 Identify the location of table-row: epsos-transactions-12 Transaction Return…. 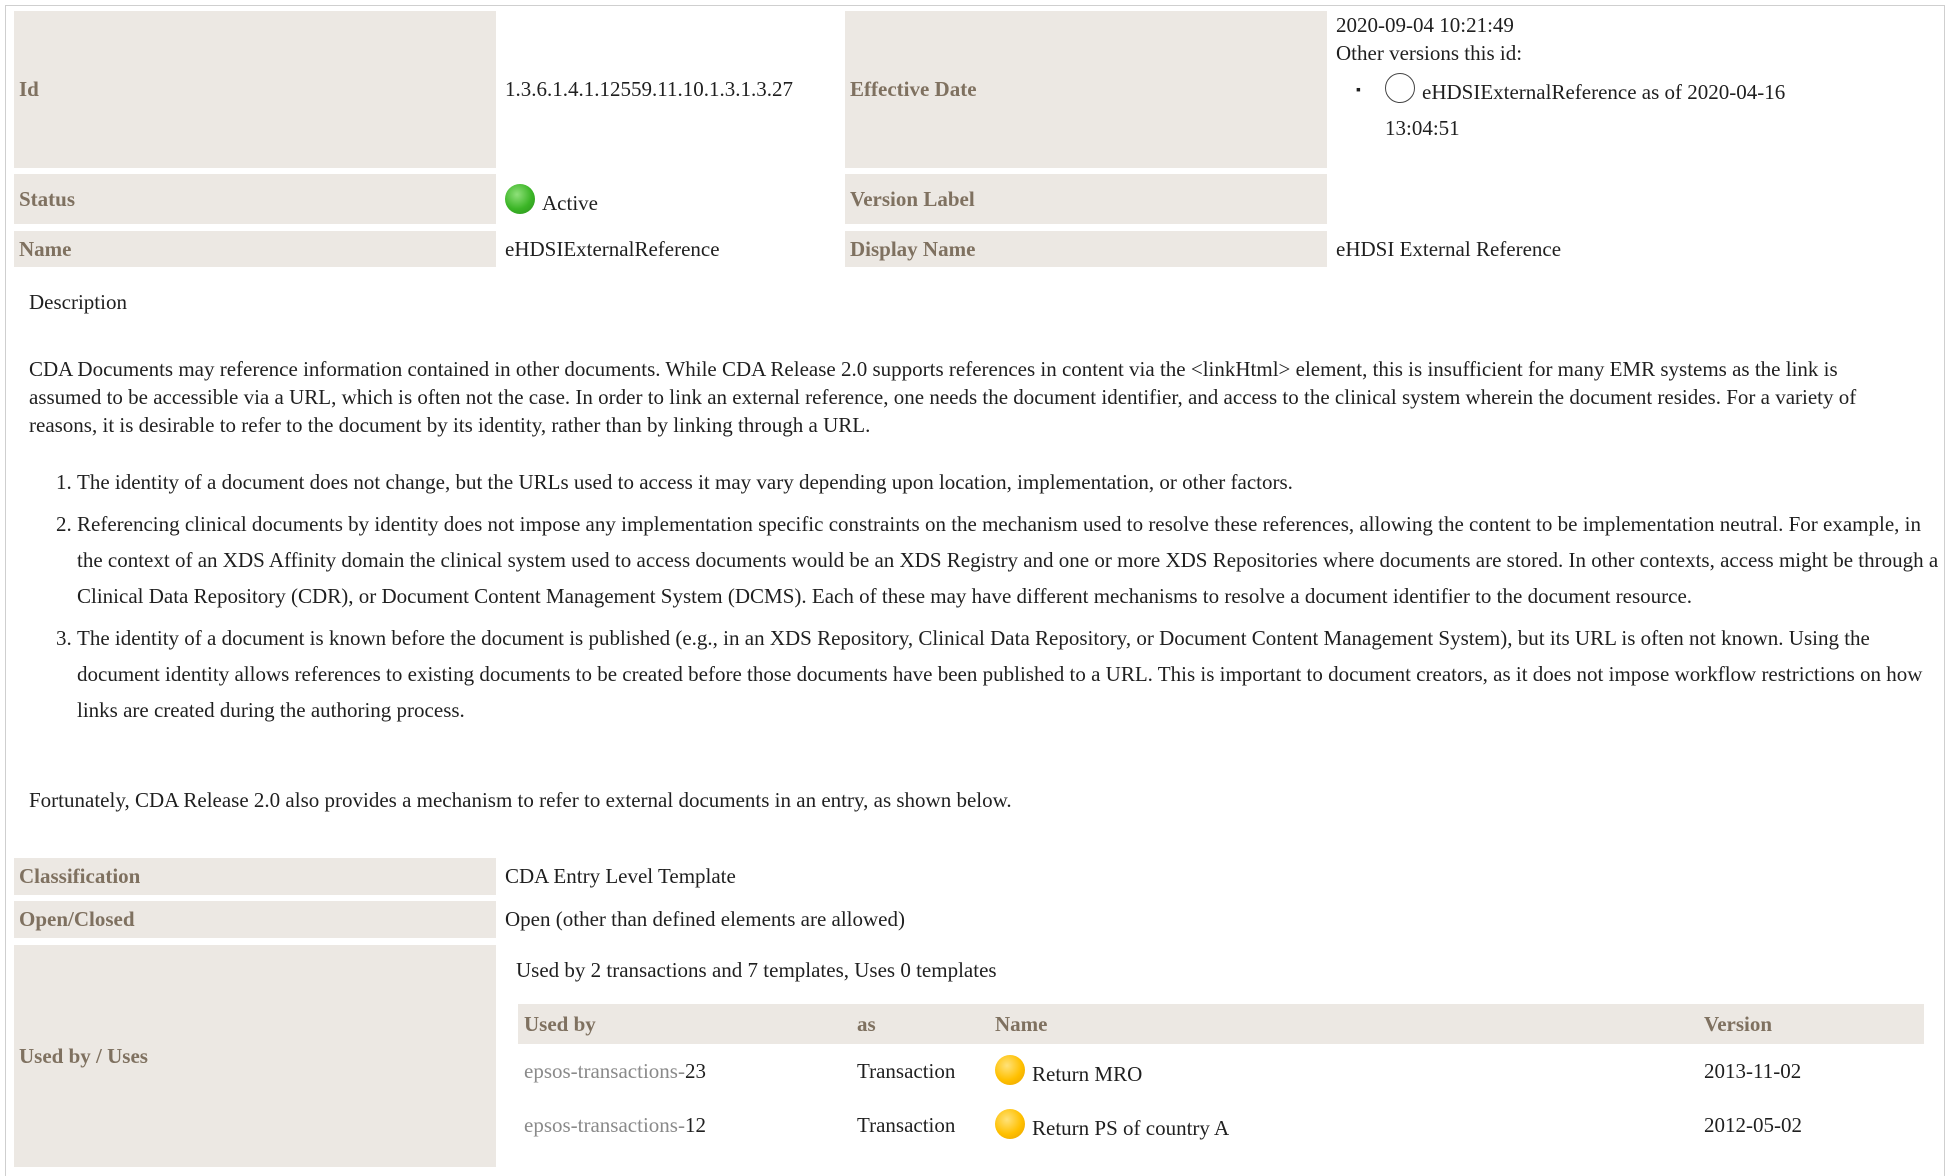
(1221, 1125).